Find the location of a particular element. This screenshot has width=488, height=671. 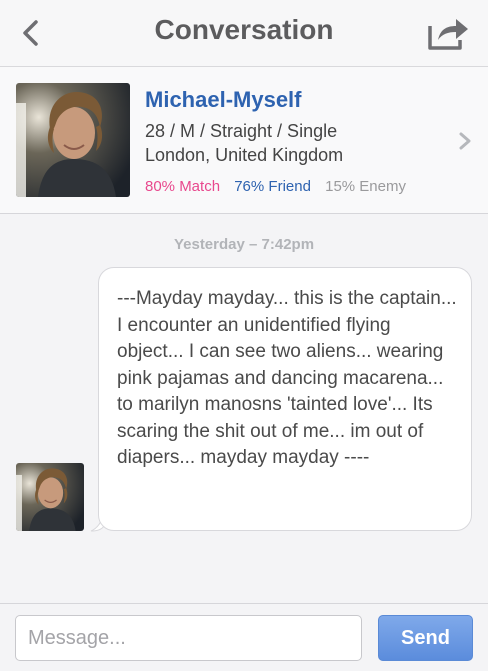

enemy-percentage: 15% Enemy is located at coordinates (365, 186).